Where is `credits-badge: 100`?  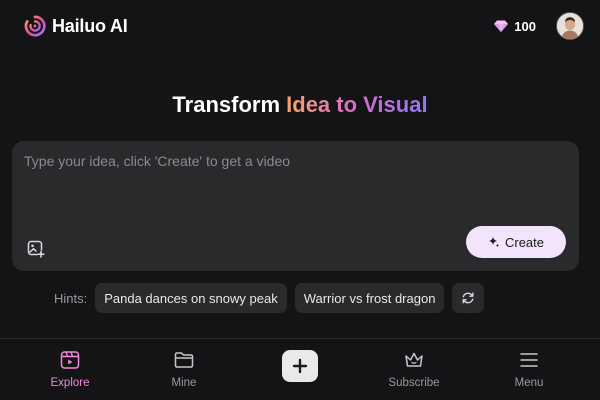
credits-badge: 100 is located at coordinates (514, 26).